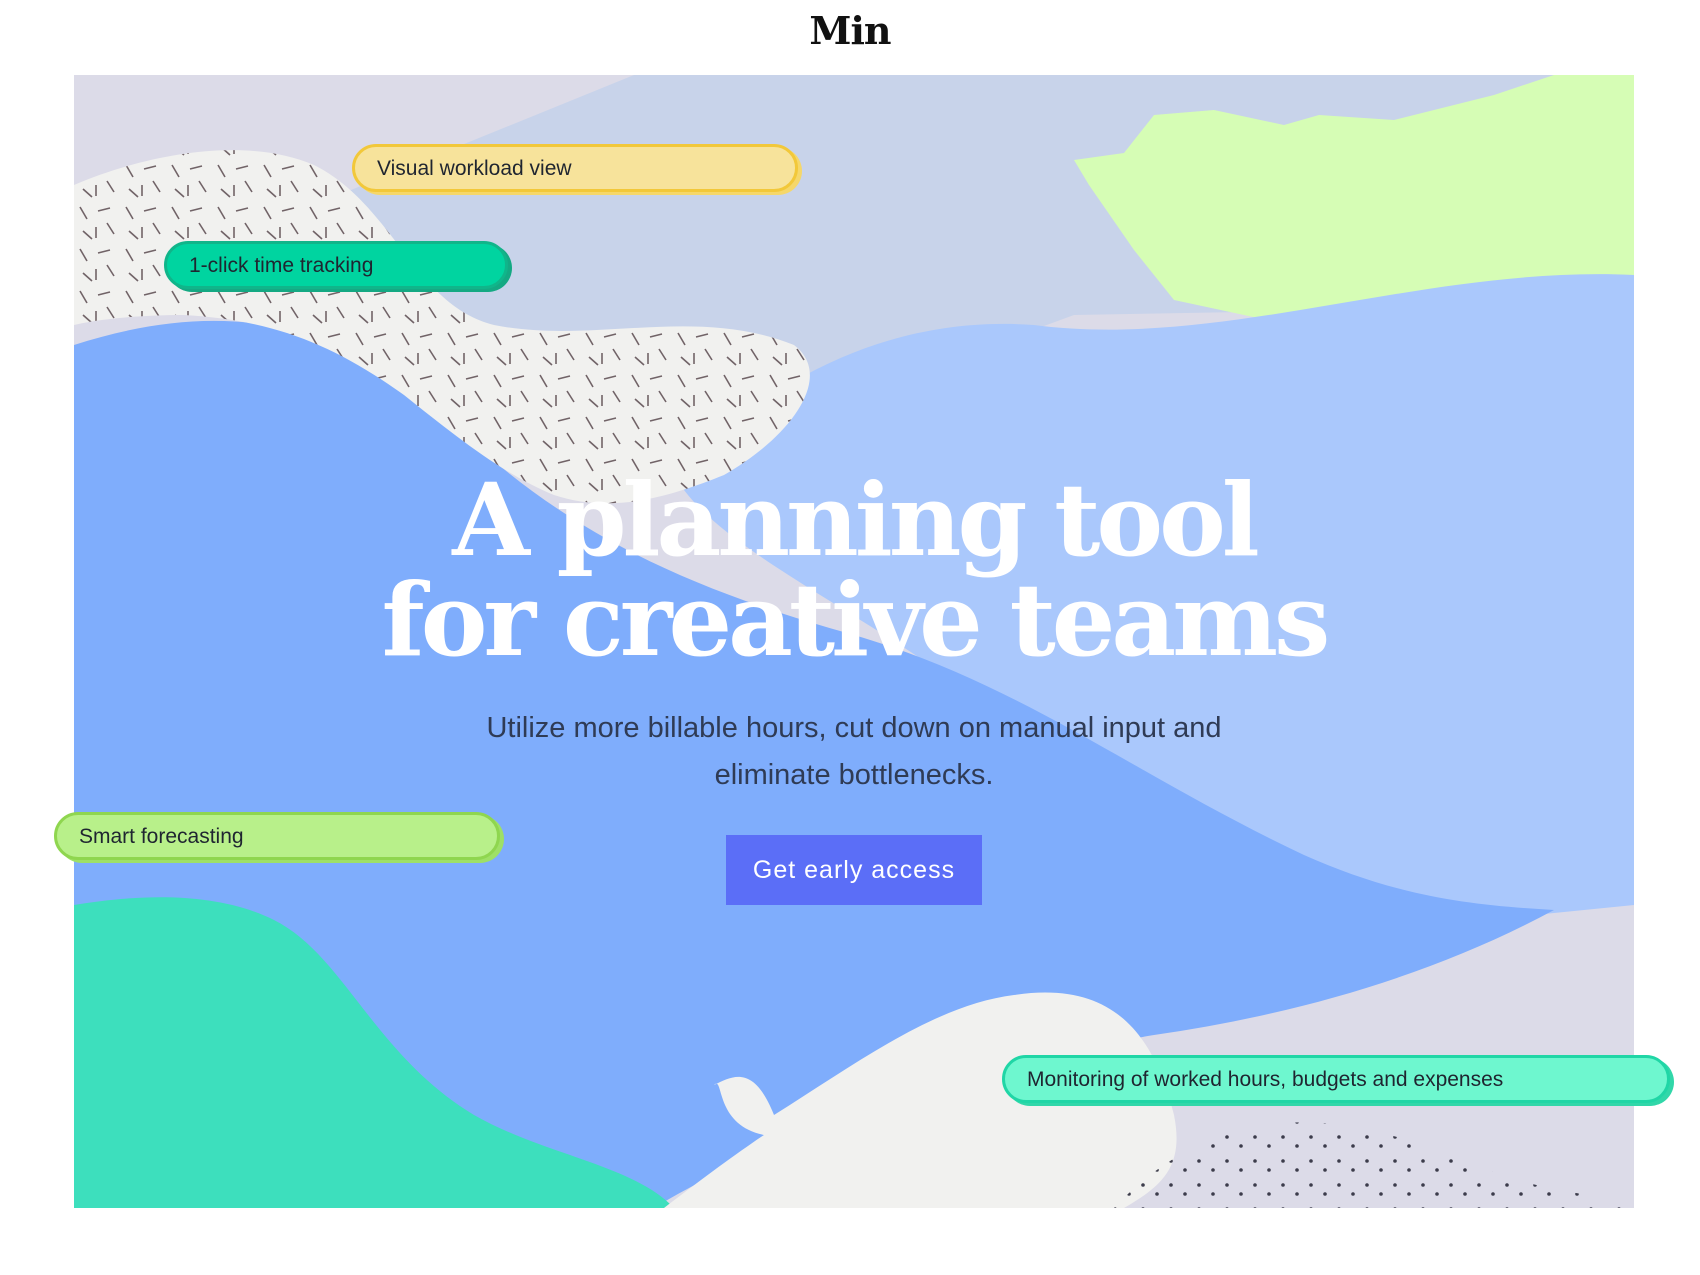  I want to click on feature-pill-smart-forecasting: Smart forecasting, so click(277, 836).